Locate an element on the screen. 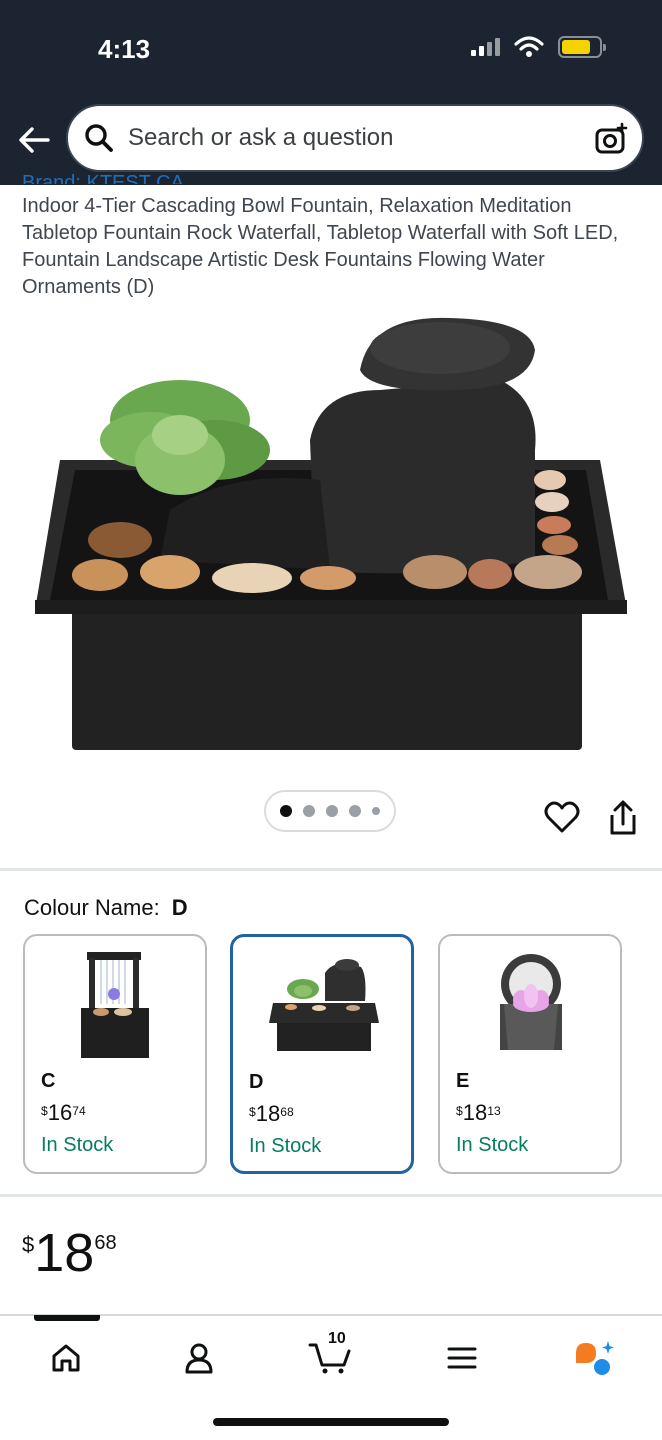  account-icon is located at coordinates (199, 1358).